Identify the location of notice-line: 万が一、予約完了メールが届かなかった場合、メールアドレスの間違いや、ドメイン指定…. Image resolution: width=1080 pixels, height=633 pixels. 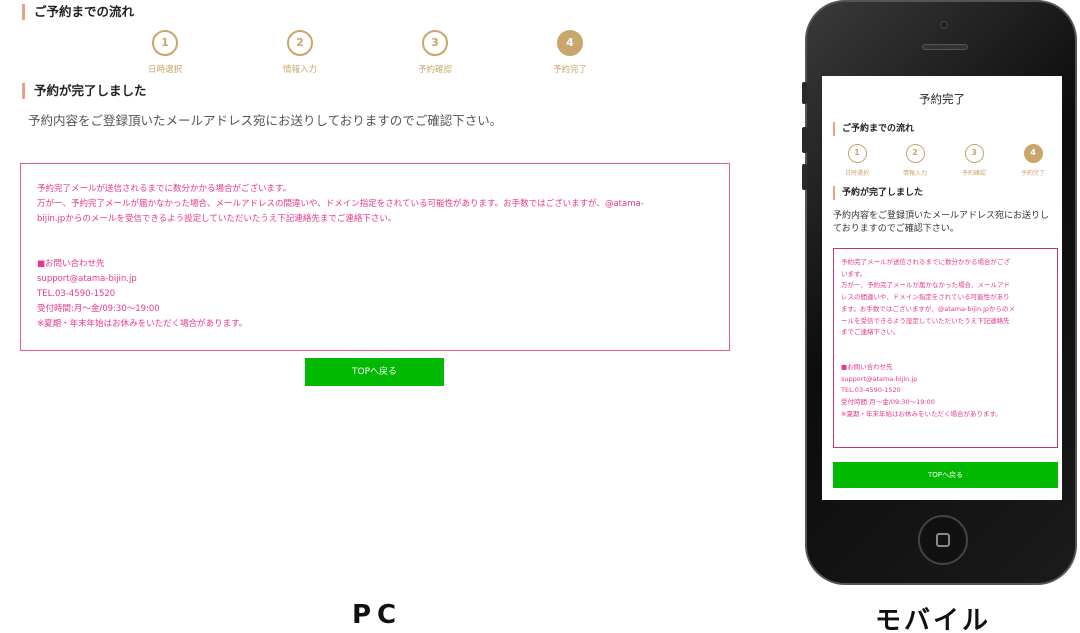
(340, 204).